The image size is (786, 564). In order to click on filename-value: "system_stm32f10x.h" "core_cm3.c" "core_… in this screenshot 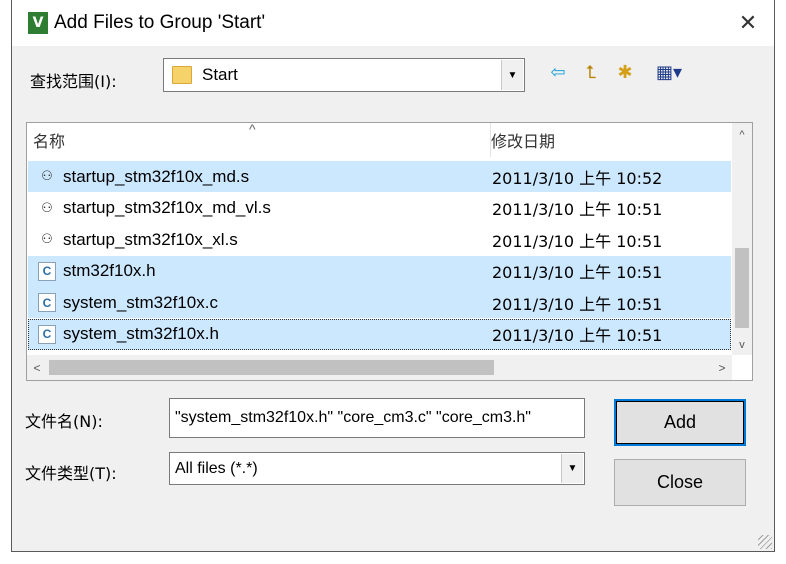, I will do `click(353, 417)`.